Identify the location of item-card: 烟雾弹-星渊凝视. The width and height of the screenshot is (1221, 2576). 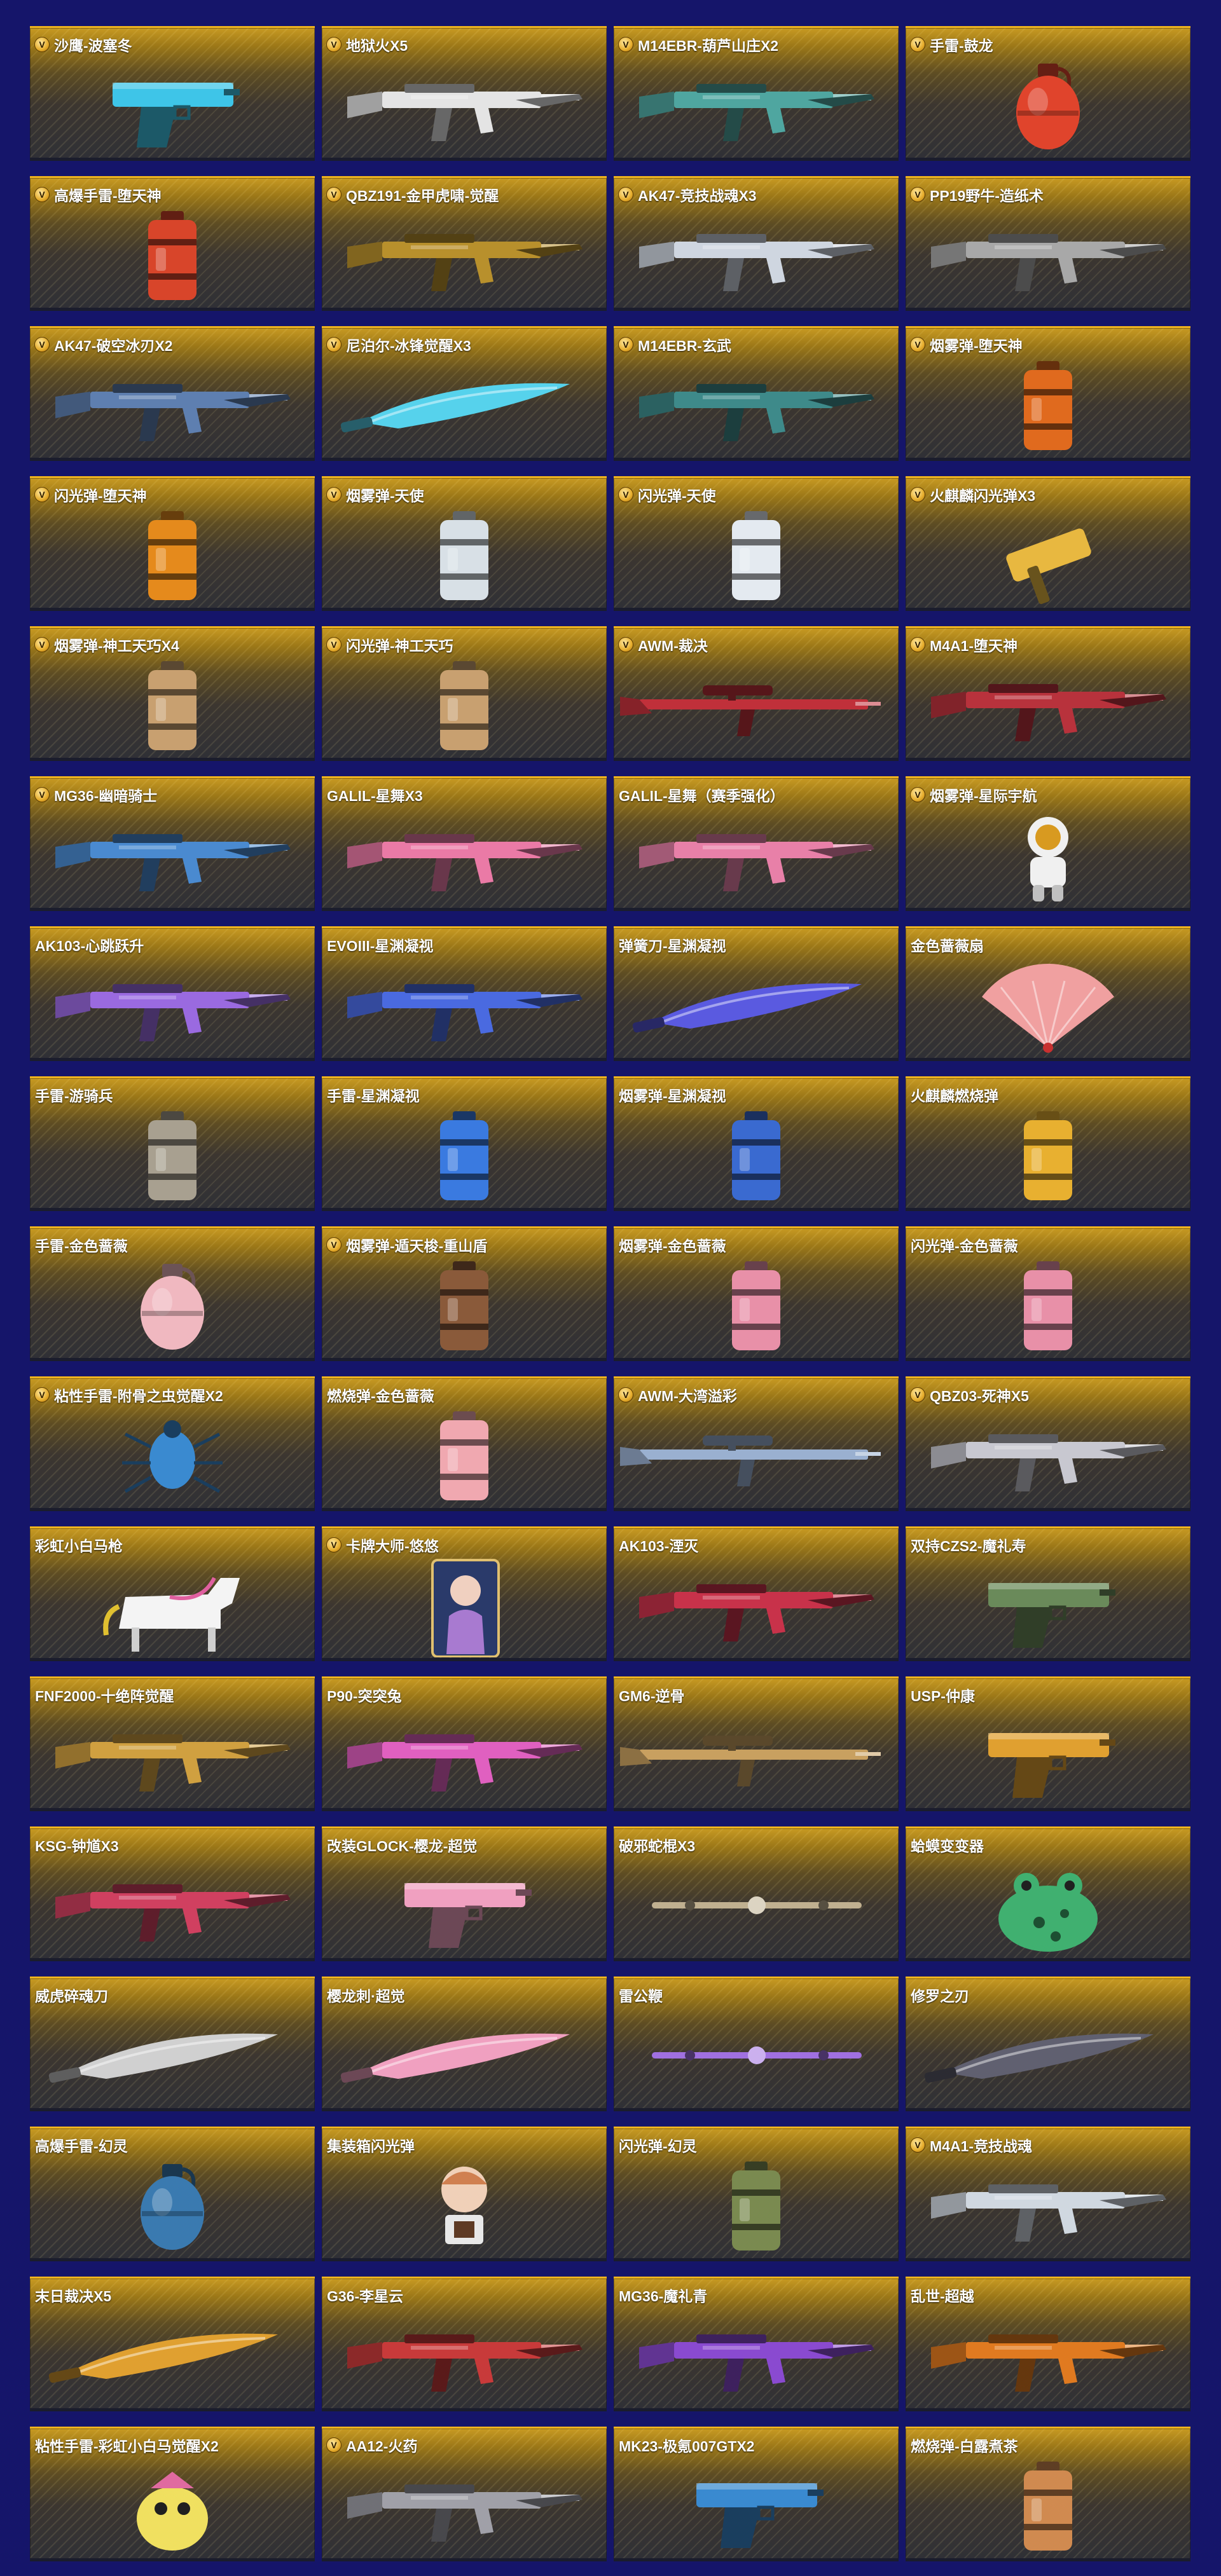
(756, 1143).